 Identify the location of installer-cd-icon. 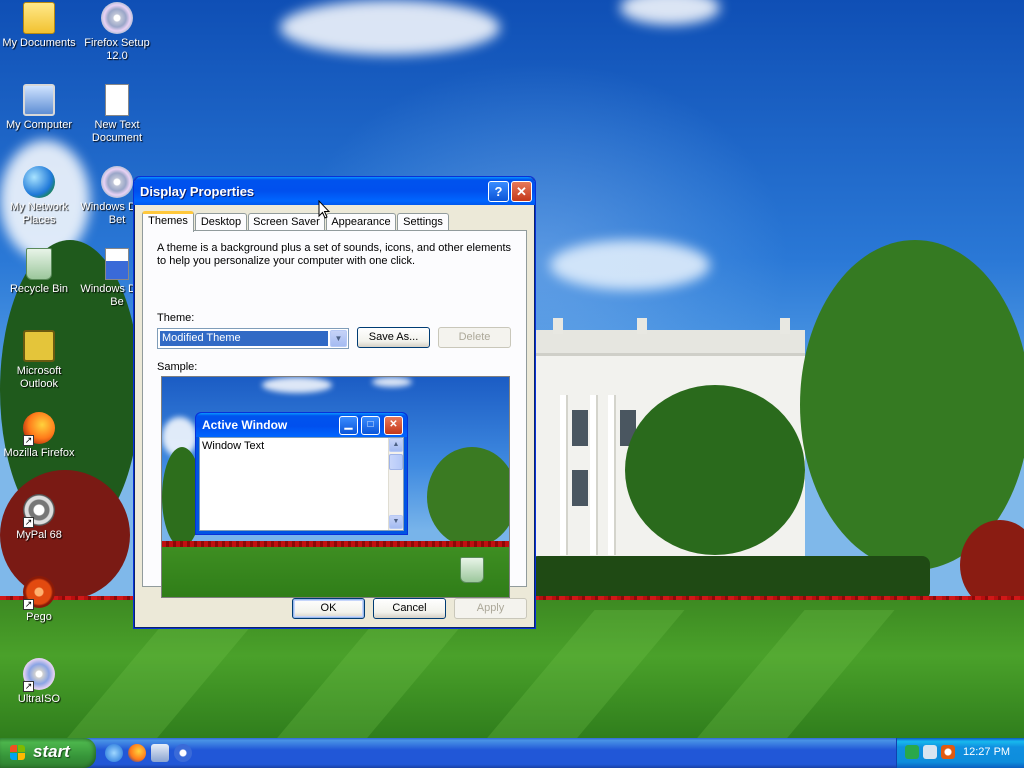
(117, 18).